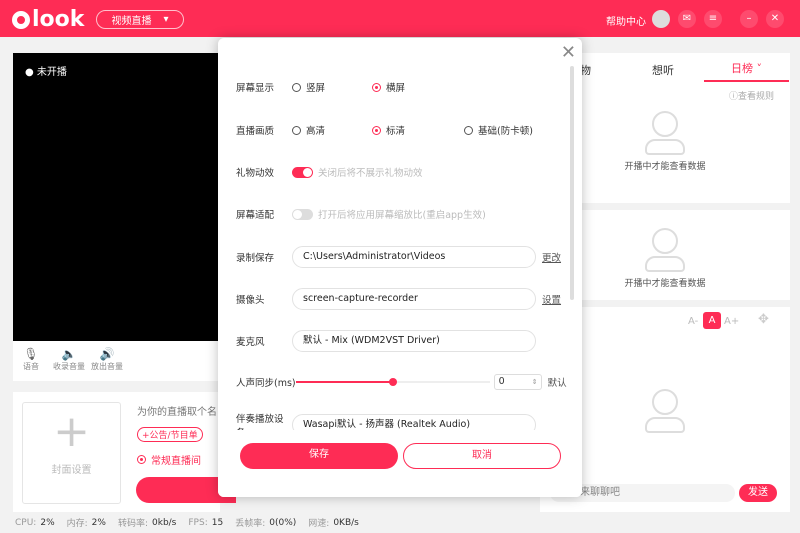  I want to click on fit-label: 屏幕适配, so click(255, 215).